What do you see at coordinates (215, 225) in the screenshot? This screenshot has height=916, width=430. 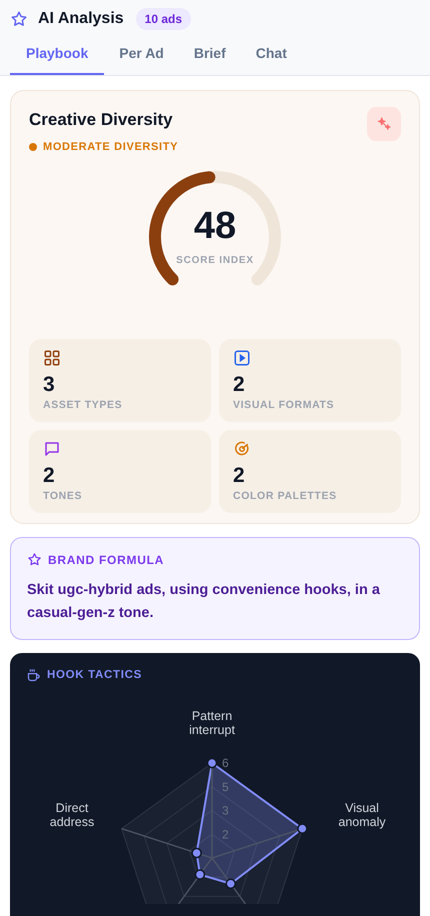 I see `score-value: 48` at bounding box center [215, 225].